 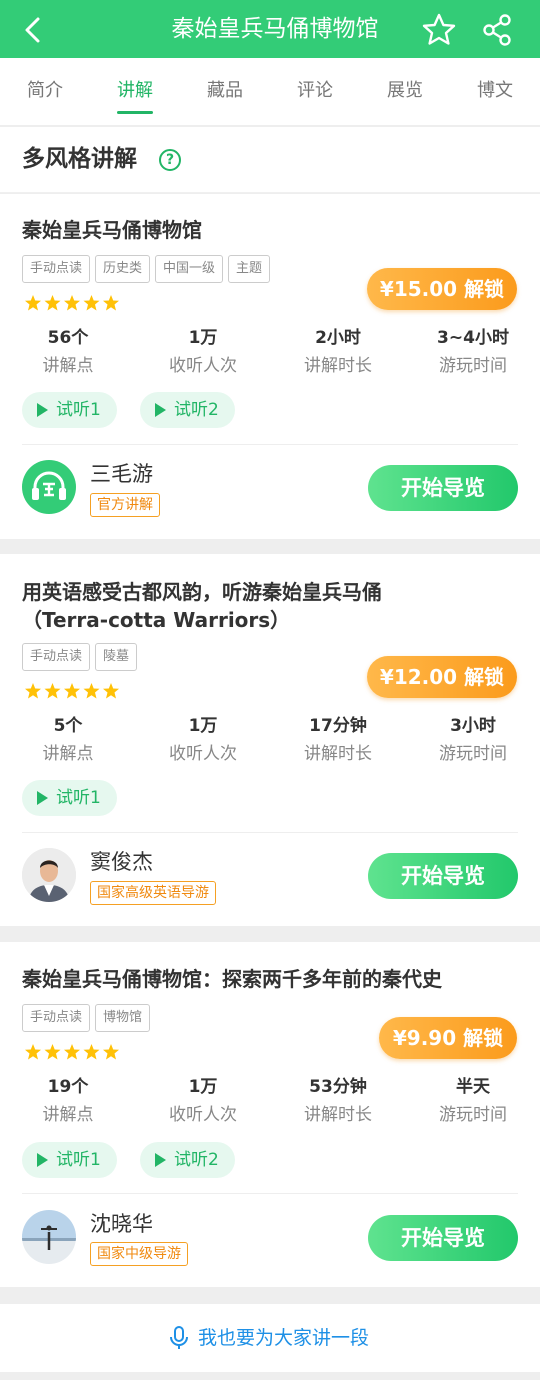 What do you see at coordinates (121, 1224) in the screenshot?
I see `guide-name: 沈晓华` at bounding box center [121, 1224].